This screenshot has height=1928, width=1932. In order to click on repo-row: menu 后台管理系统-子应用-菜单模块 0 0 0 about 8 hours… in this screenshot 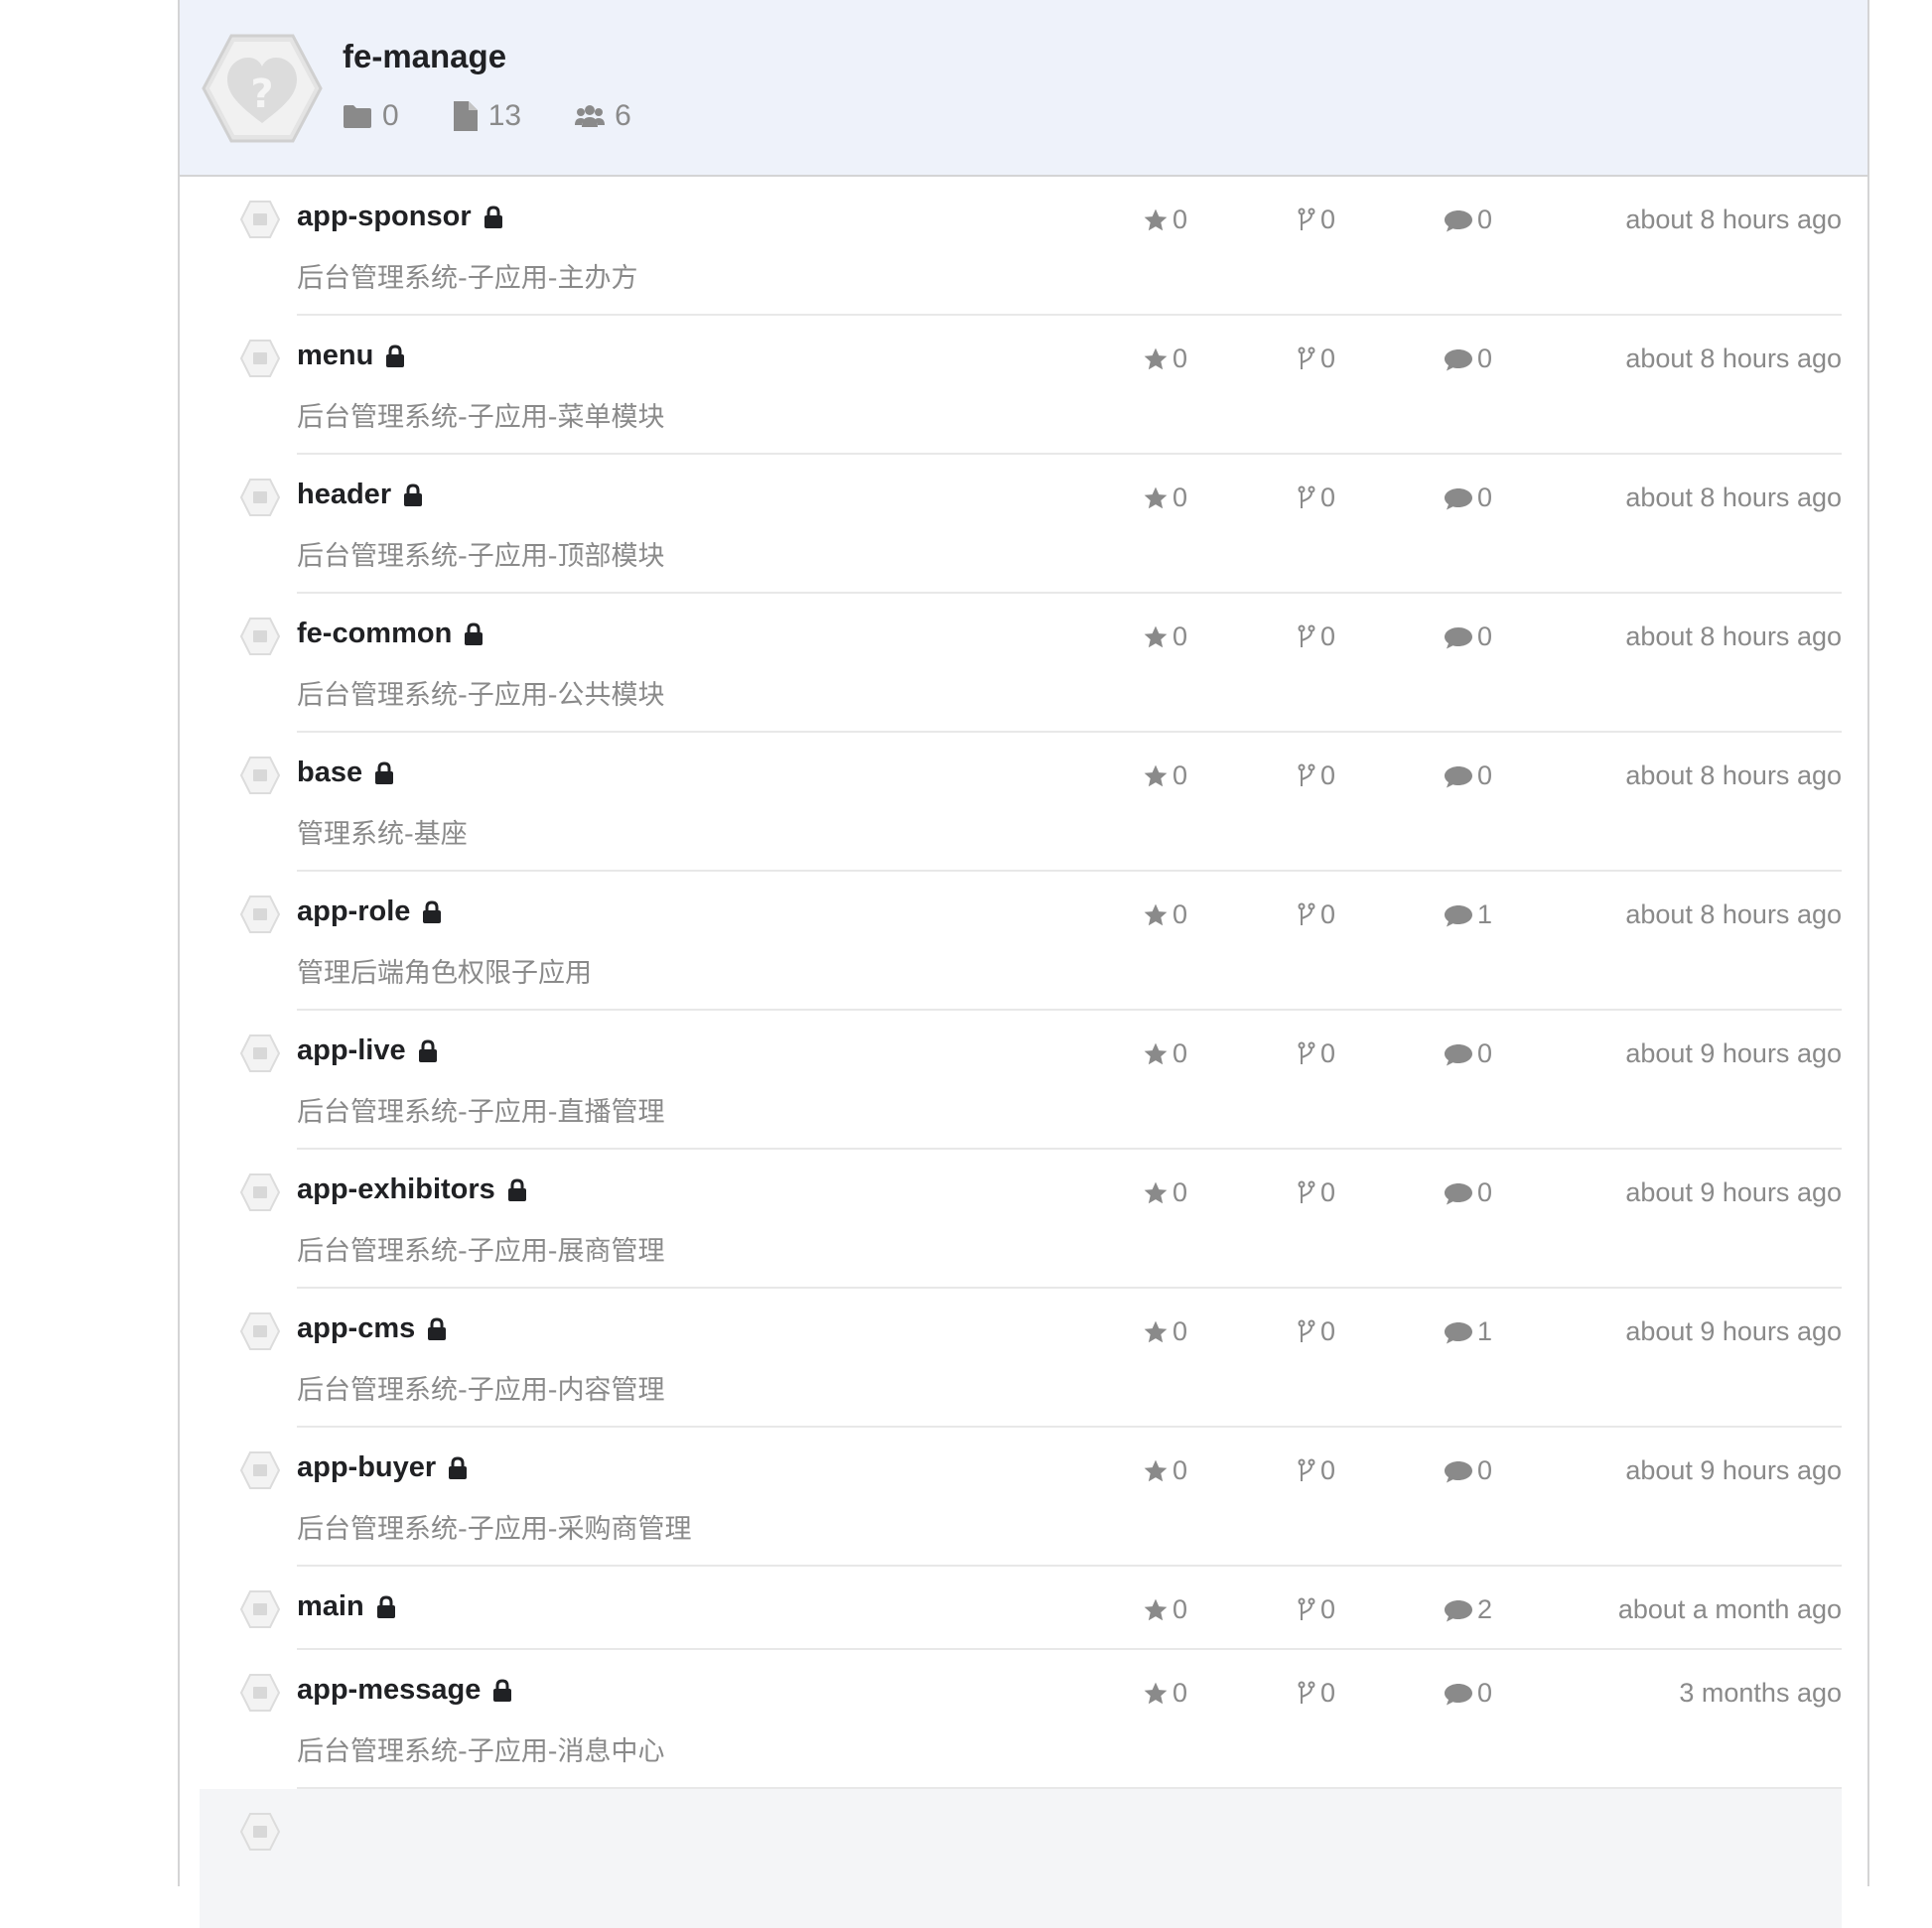, I will do `click(1041, 385)`.